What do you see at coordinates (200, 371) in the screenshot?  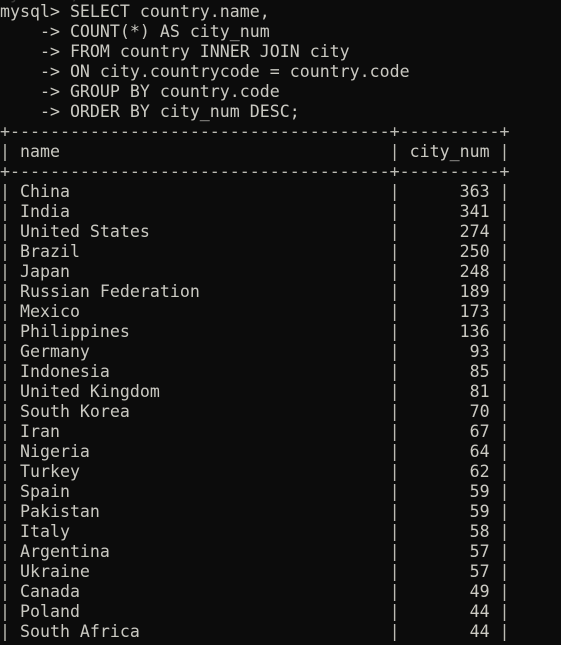 I see `cell-name: Indonesia` at bounding box center [200, 371].